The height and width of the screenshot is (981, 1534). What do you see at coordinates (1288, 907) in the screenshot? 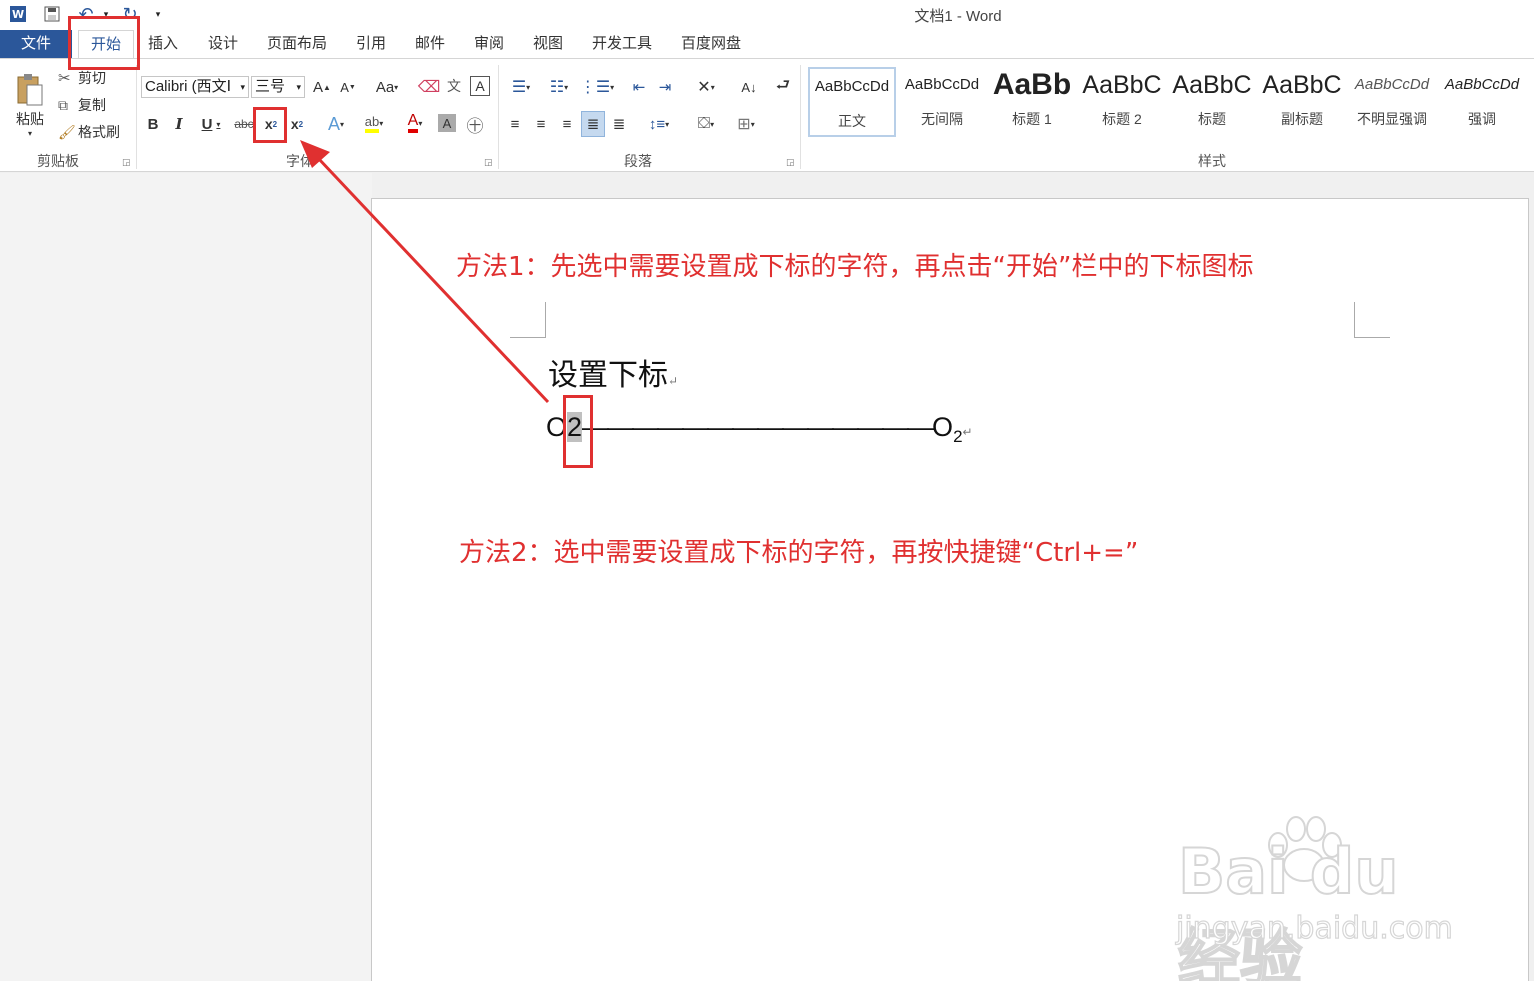
I see `watermark-logo-text: Bai du 经验` at bounding box center [1288, 907].